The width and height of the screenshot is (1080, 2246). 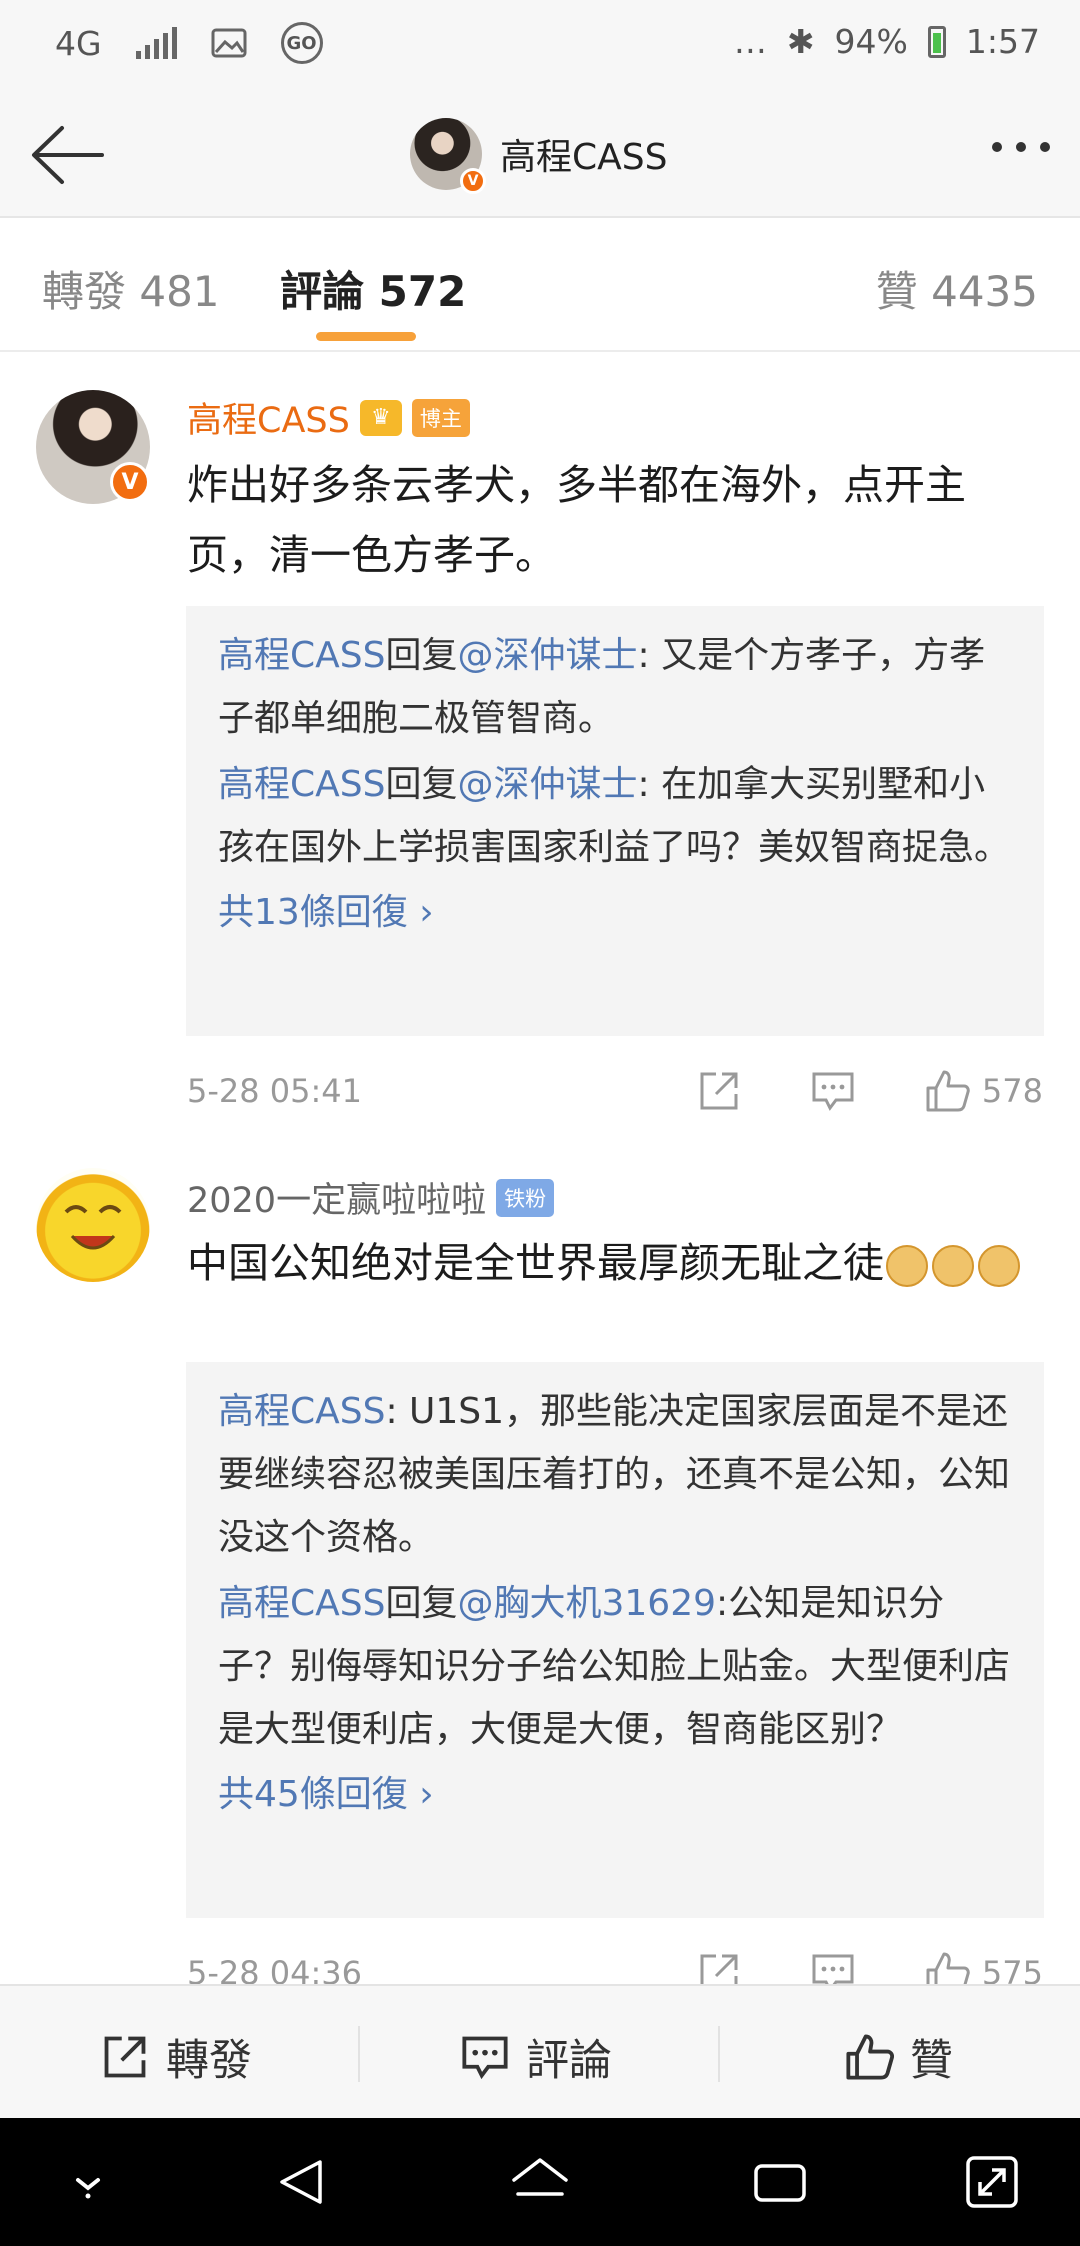 What do you see at coordinates (586, 1603) in the screenshot?
I see `reply-mention: @胸大机31629` at bounding box center [586, 1603].